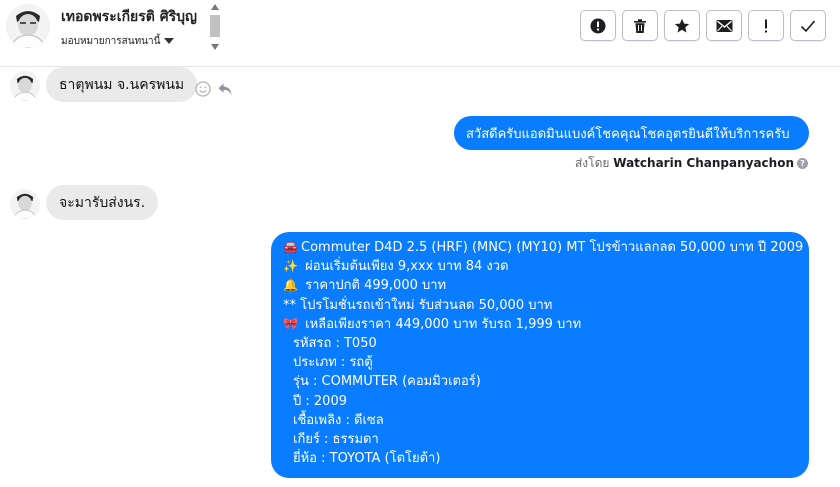  Describe the element at coordinates (214, 89) in the screenshot. I see `message-actions` at that location.